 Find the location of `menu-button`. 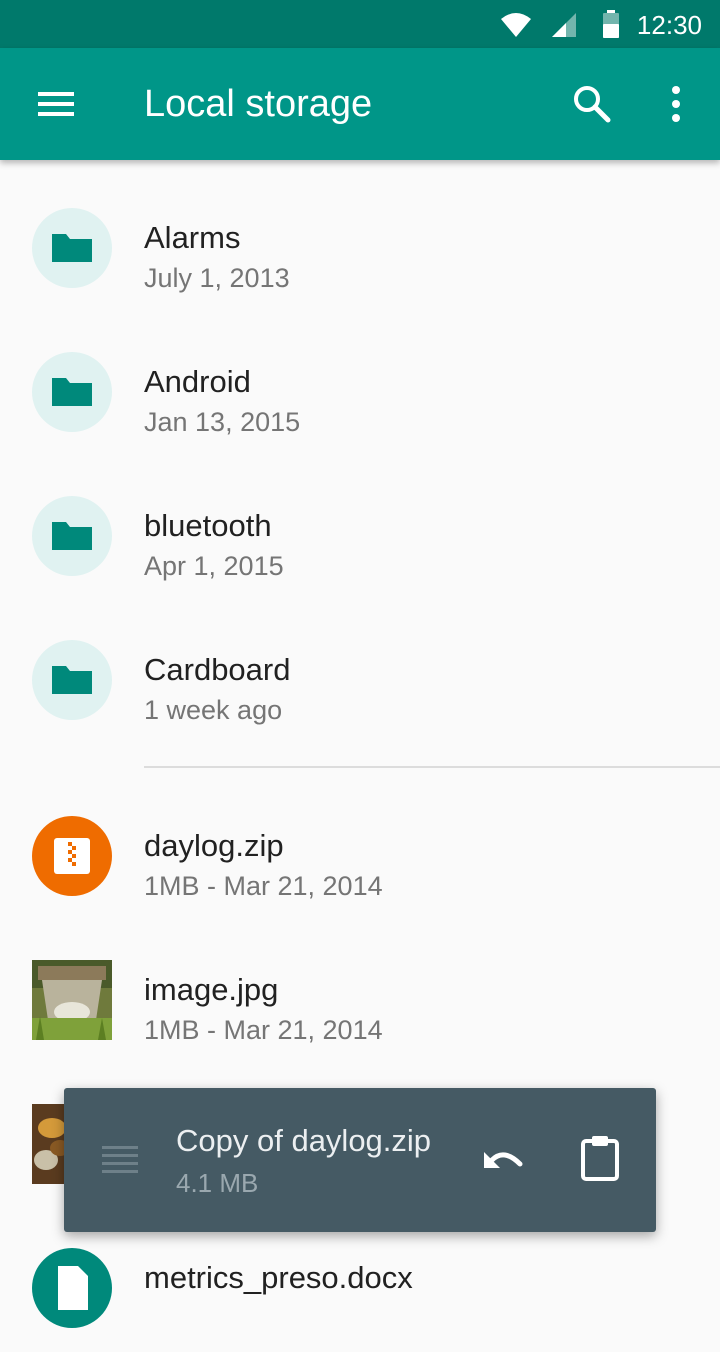

menu-button is located at coordinates (56, 104).